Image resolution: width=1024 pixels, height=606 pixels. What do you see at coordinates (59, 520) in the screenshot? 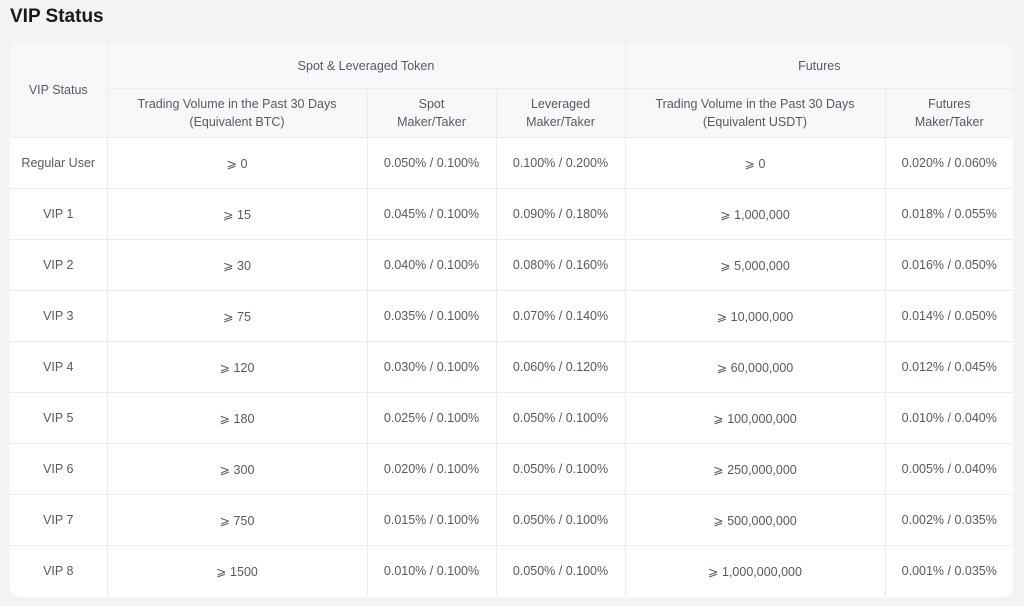
I see `vip-level-cell: VIP 7` at bounding box center [59, 520].